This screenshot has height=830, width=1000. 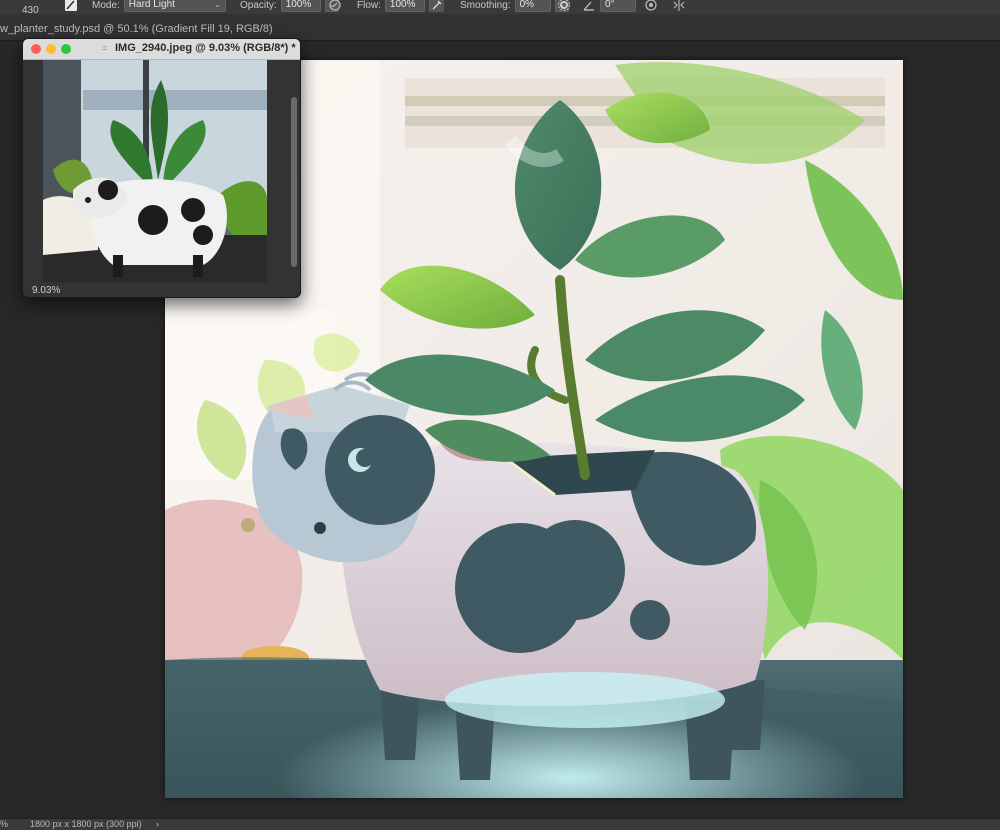 What do you see at coordinates (30, 8) in the screenshot?
I see `brush-size-control: 430` at bounding box center [30, 8].